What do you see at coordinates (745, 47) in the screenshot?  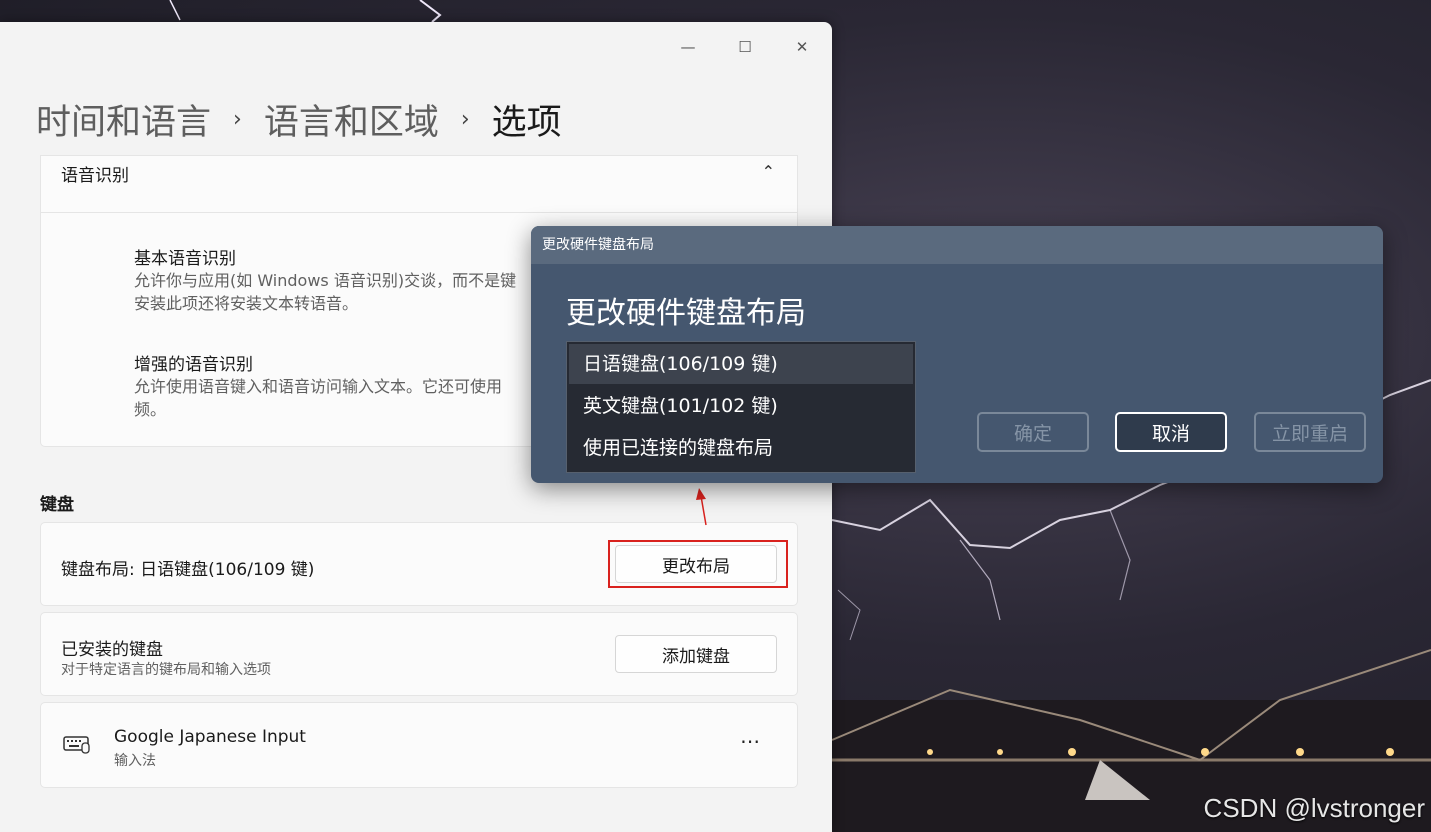 I see `maximize-button: ☐` at bounding box center [745, 47].